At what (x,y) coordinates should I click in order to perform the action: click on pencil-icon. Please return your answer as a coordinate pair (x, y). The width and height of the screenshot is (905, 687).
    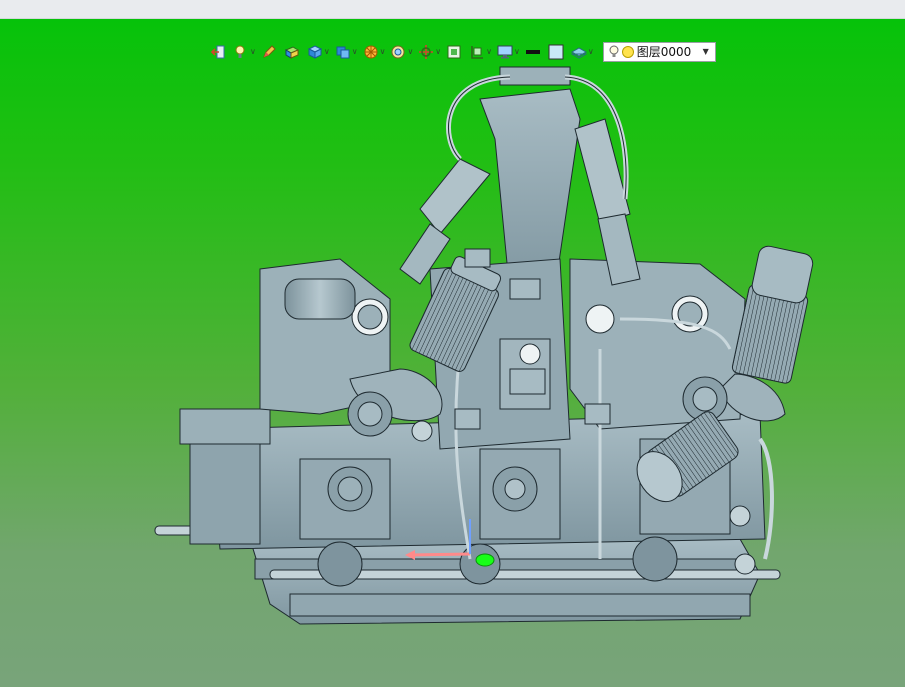
    Looking at the image, I should click on (269, 52).